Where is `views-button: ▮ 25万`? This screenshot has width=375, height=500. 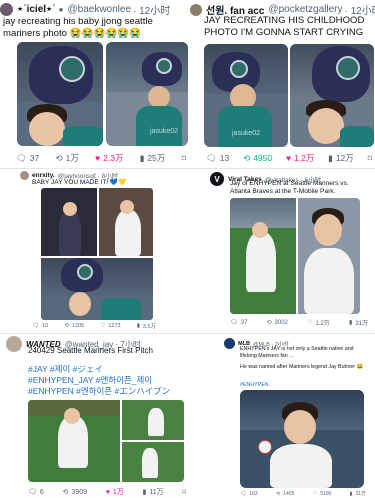 views-button: ▮ 25万 is located at coordinates (153, 158).